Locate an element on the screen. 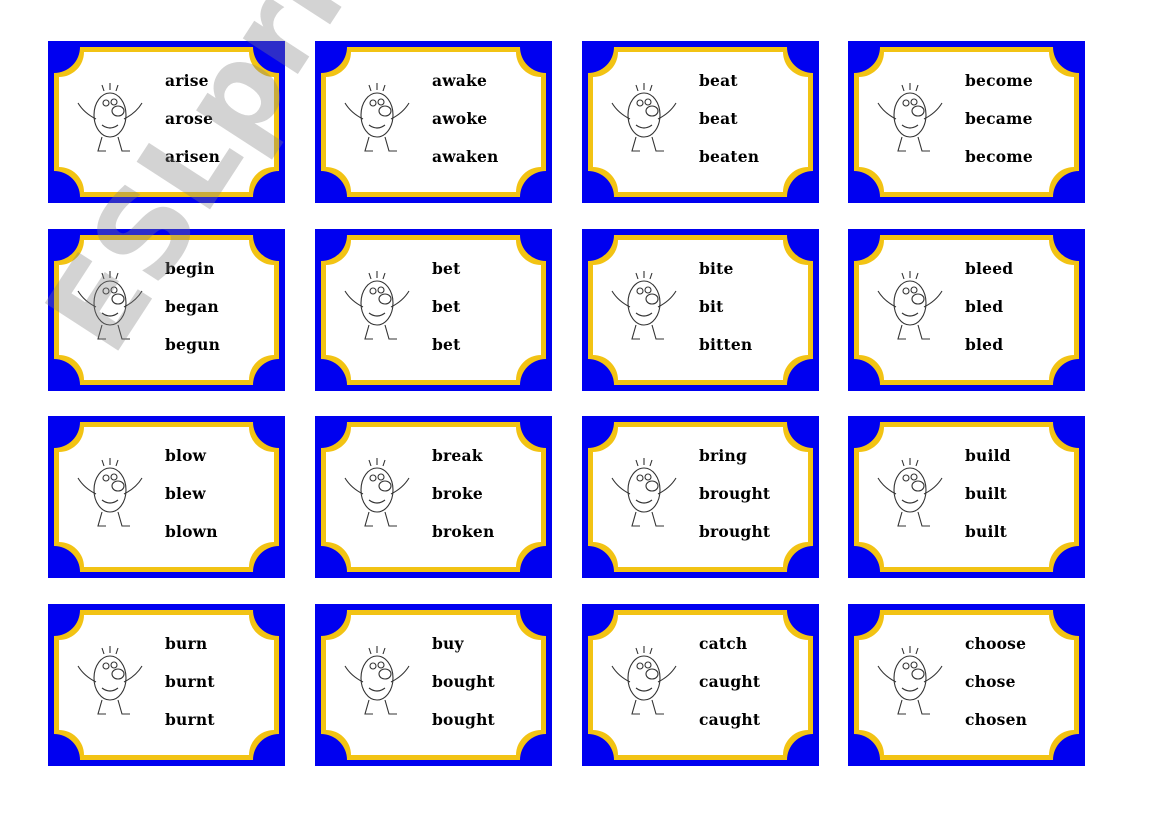 Image resolution: width=1169 pixels, height=821 pixels. verb-past-participle: burnt is located at coordinates (190, 719).